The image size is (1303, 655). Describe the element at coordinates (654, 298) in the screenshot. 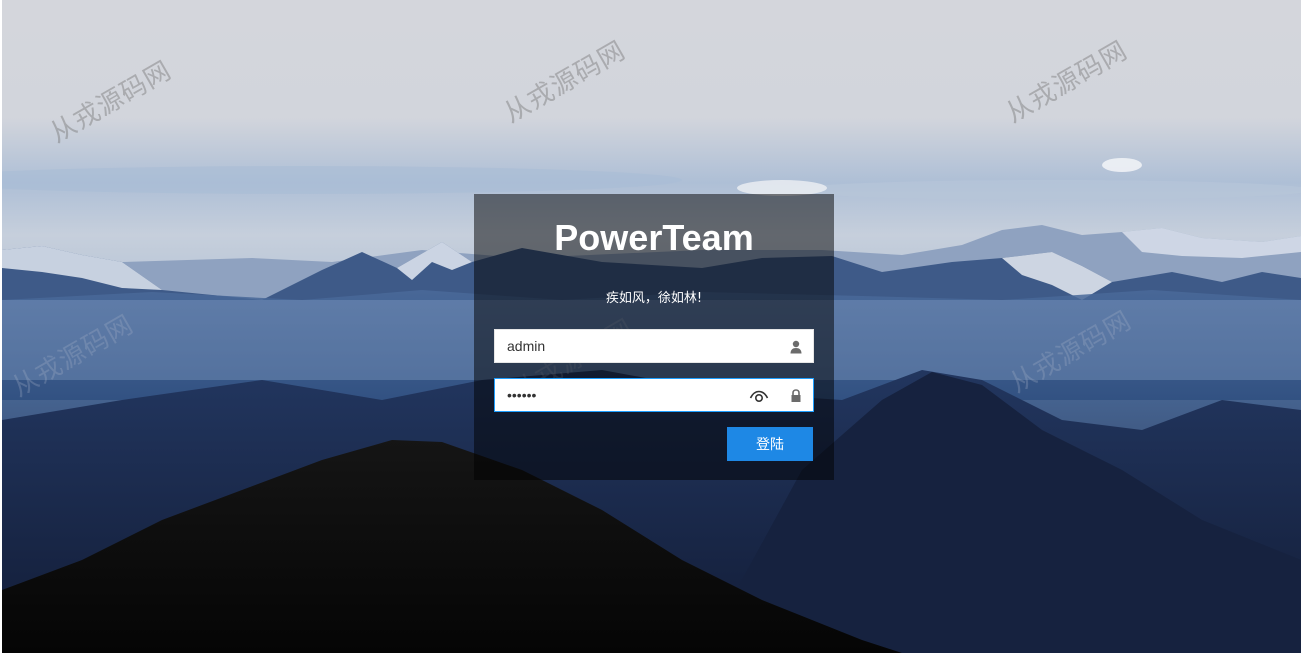

I see `slogan-text: 疾如风，徐如林!` at that location.